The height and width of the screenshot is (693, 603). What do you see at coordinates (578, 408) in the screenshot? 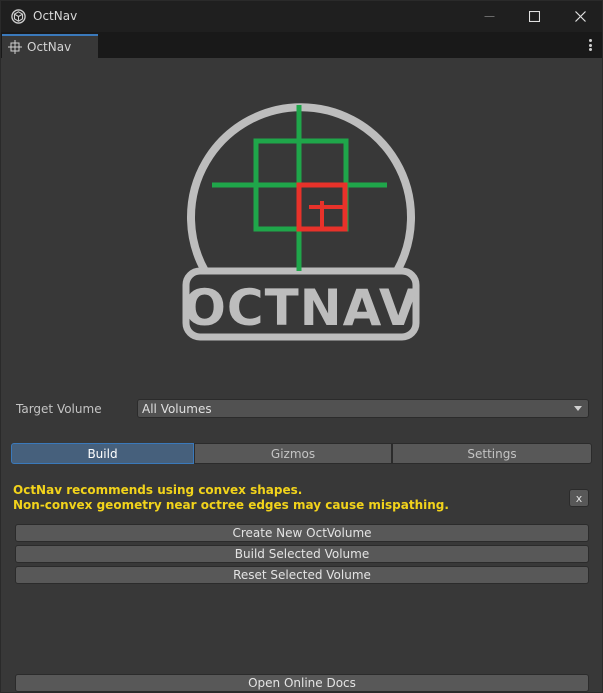
I see `chevron-down-icon` at bounding box center [578, 408].